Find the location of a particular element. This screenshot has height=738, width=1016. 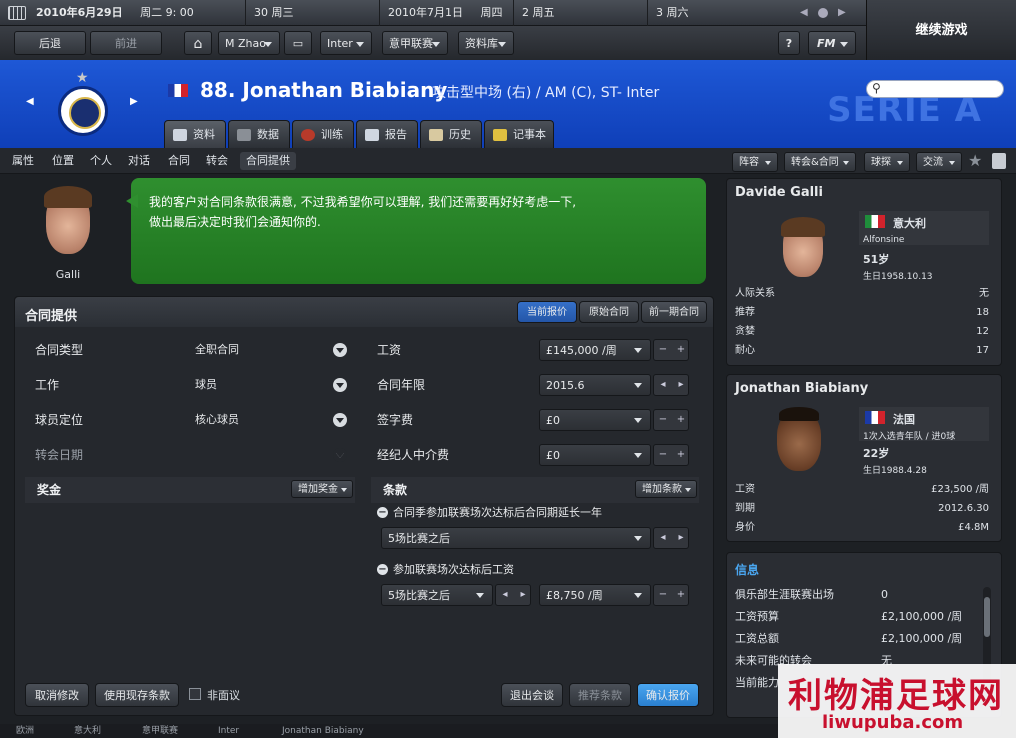

fm-menu-button: FM is located at coordinates (832, 43).